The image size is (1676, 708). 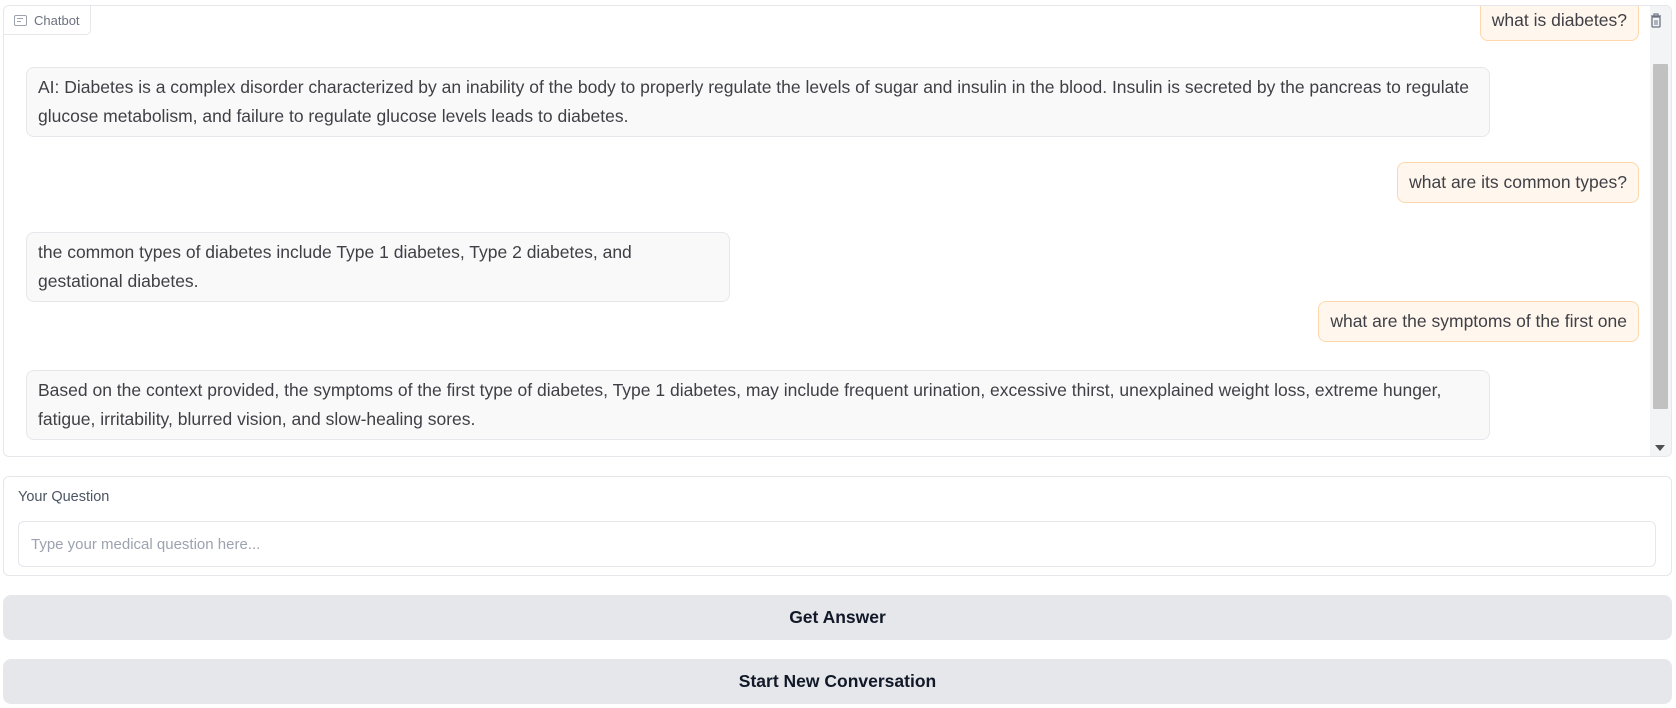 I want to click on trash-icon, so click(x=1656, y=21).